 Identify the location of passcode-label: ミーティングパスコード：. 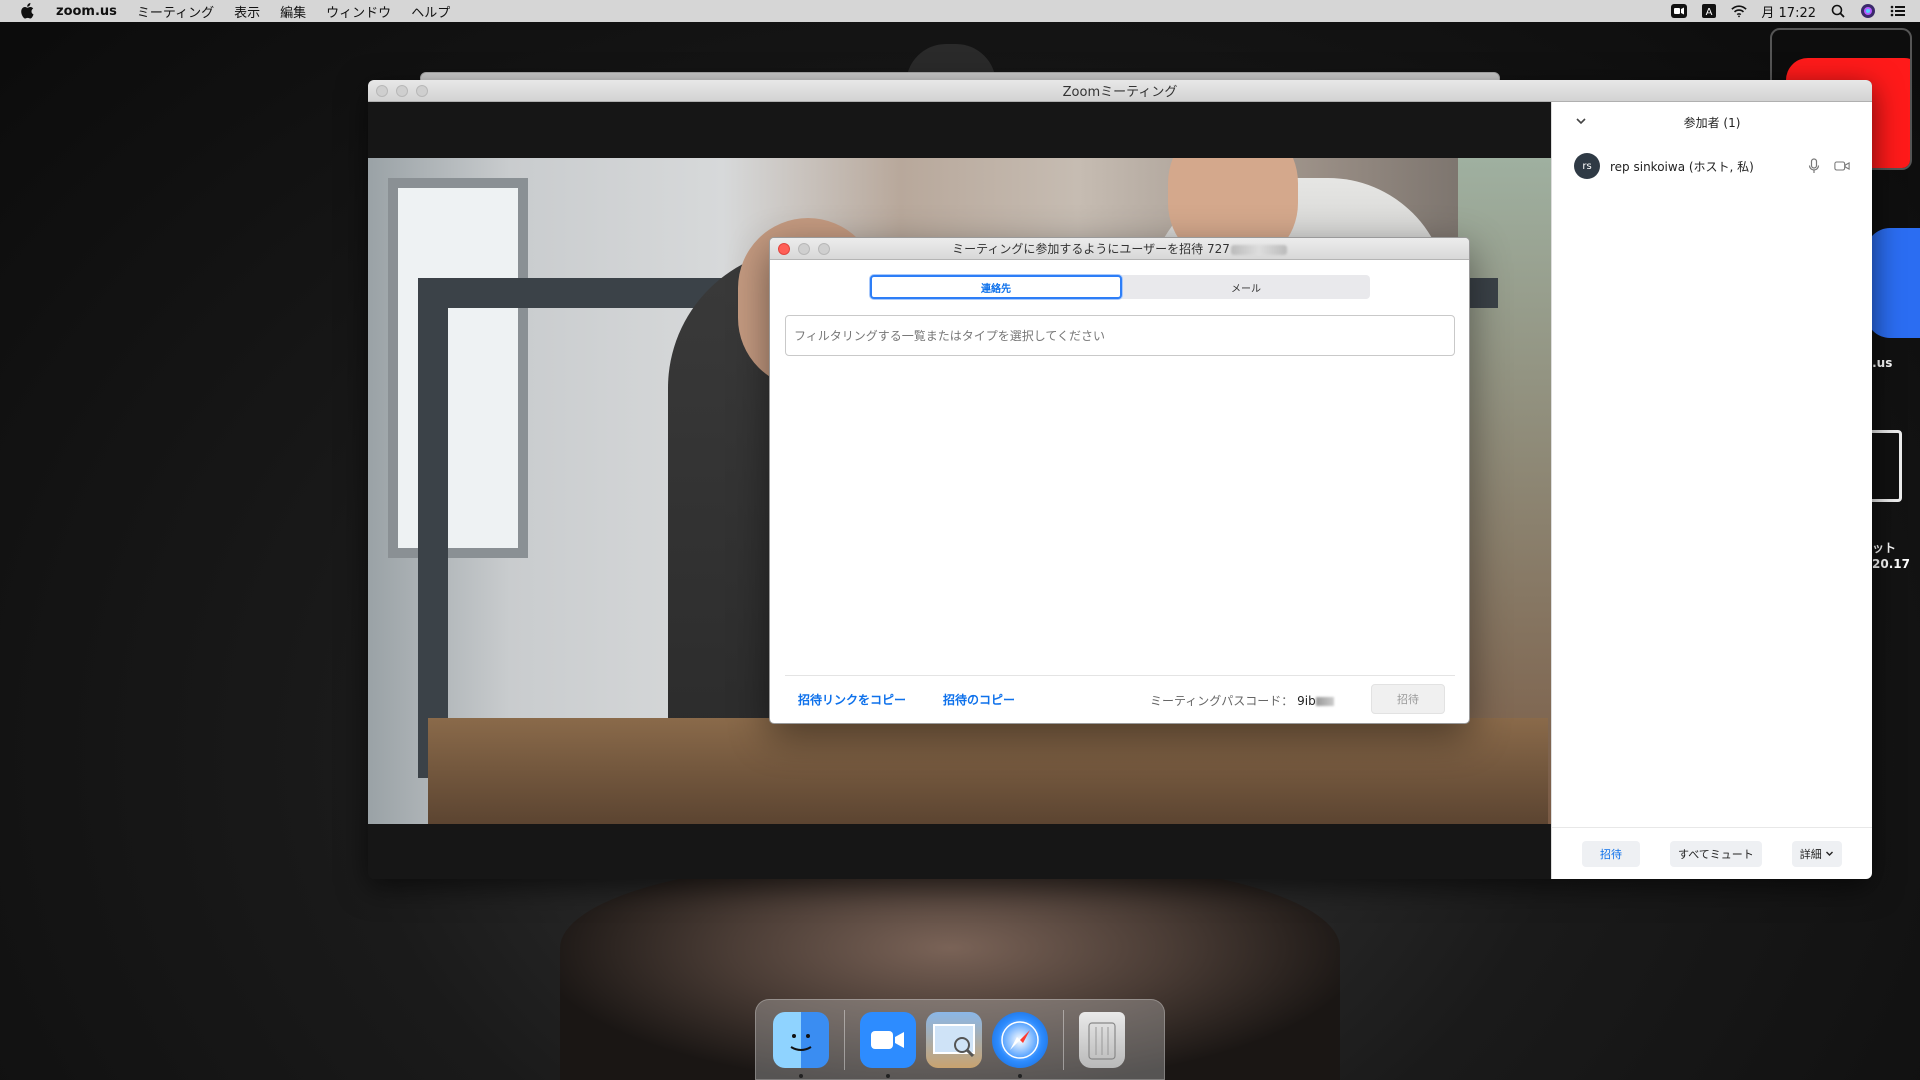
(1222, 701).